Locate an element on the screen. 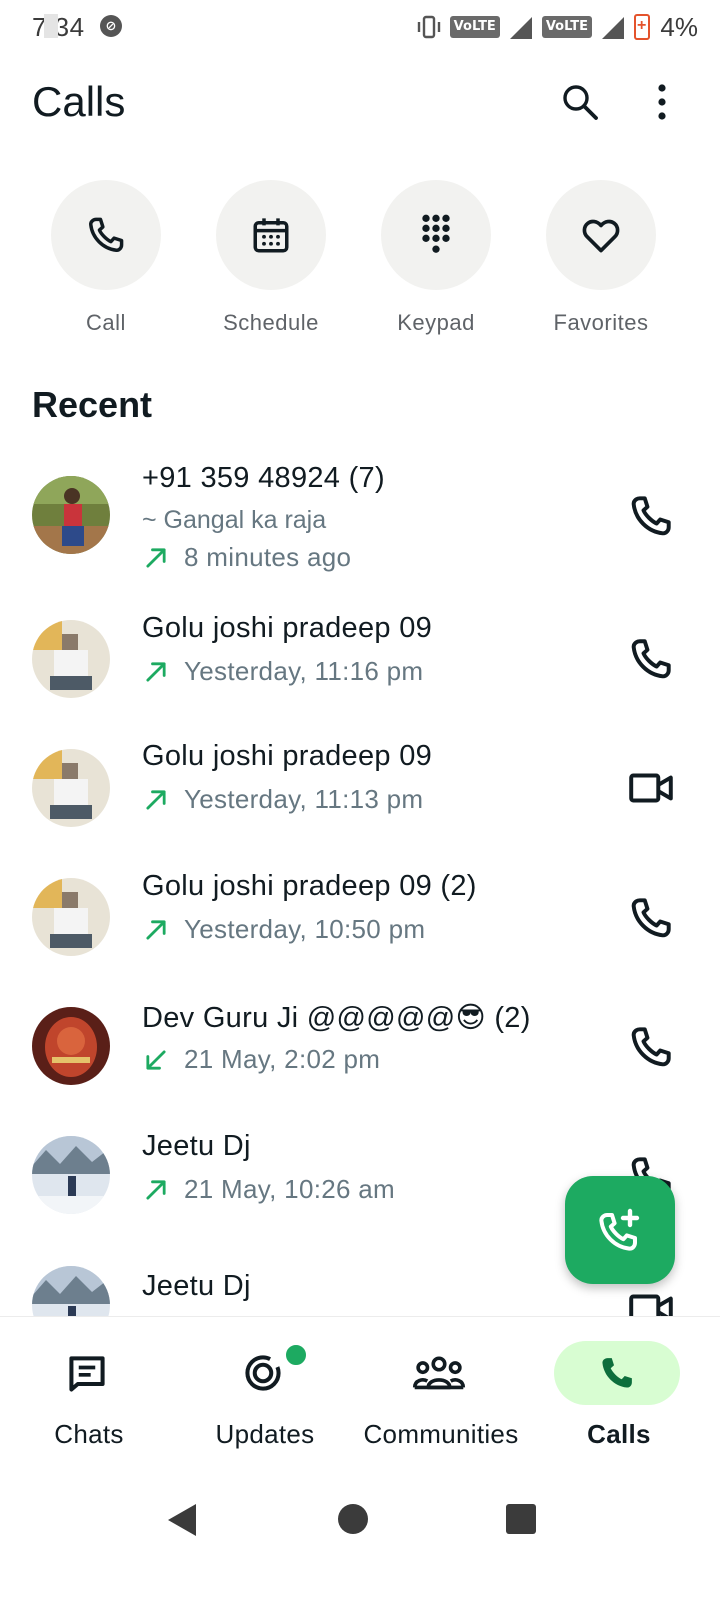  add-call-icon is located at coordinates (619, 1229).